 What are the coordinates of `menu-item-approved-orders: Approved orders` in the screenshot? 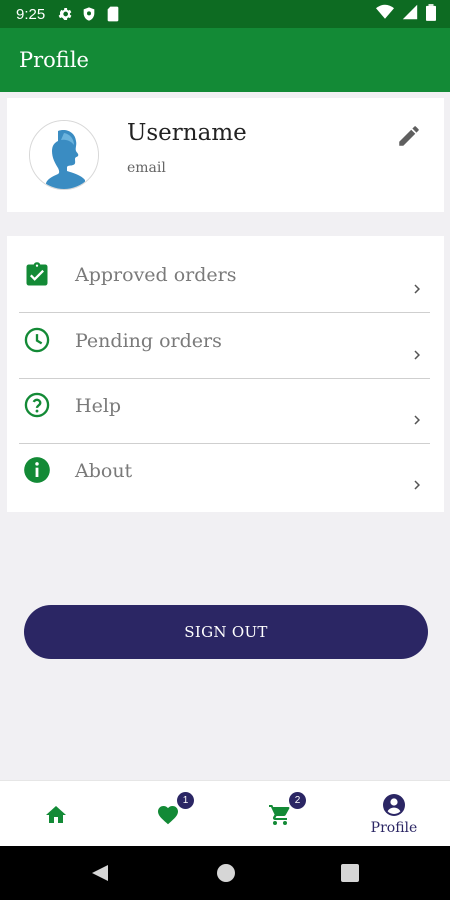 It's located at (225, 280).